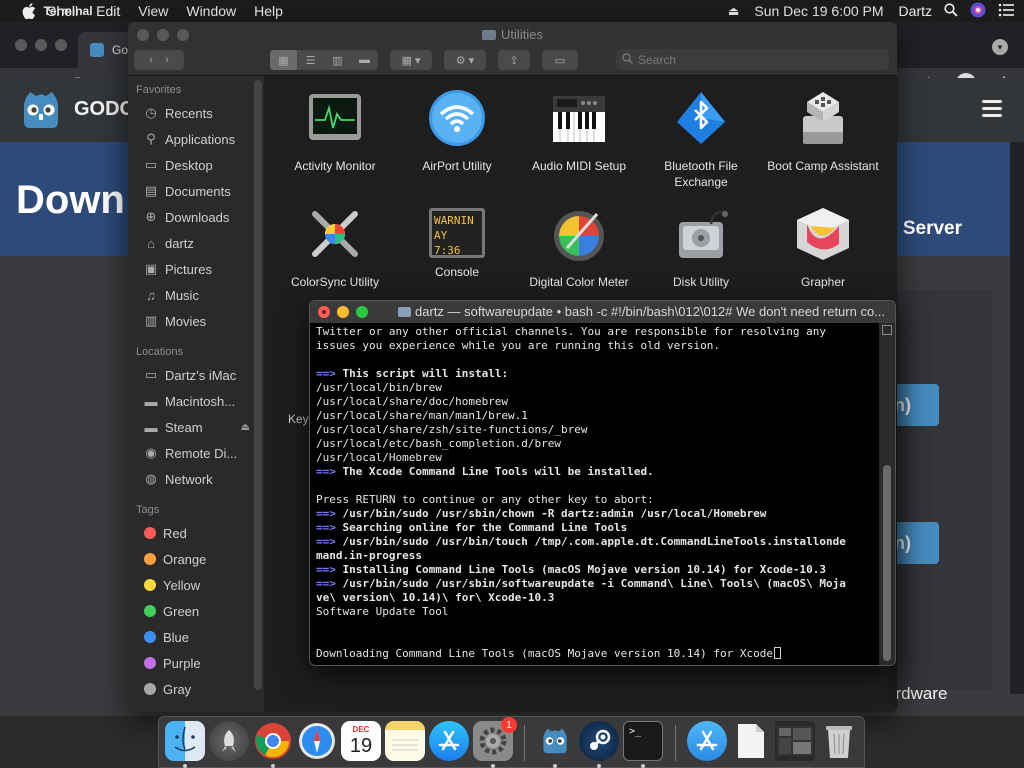 The width and height of the screenshot is (1024, 768). What do you see at coordinates (733, 11) in the screenshot?
I see `eject-status-icon: ⏏` at bounding box center [733, 11].